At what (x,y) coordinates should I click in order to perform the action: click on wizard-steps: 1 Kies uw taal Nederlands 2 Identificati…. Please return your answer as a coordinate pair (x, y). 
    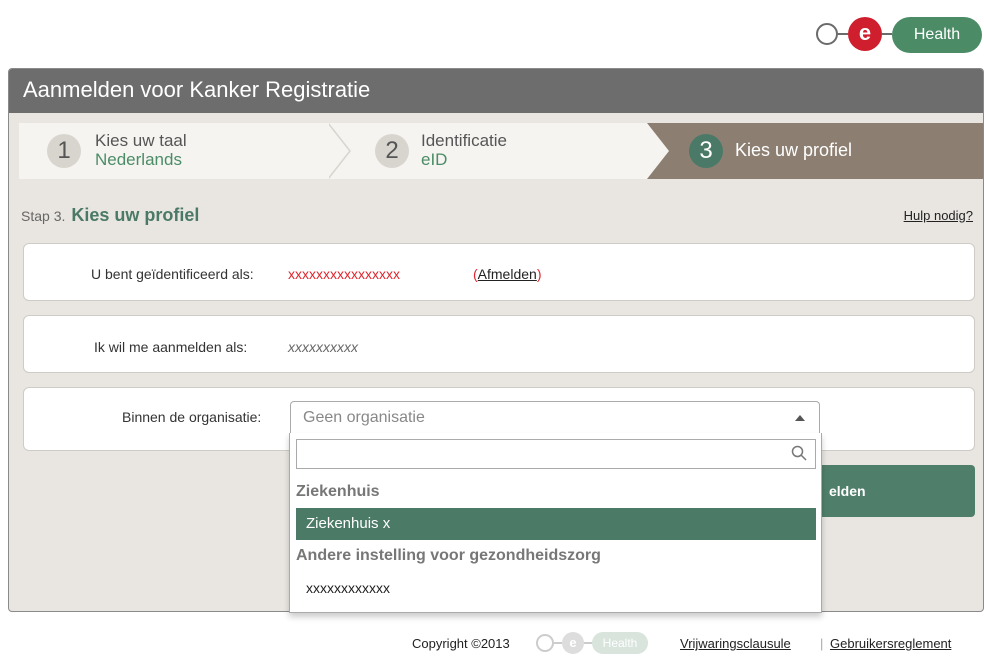
    Looking at the image, I should click on (501, 151).